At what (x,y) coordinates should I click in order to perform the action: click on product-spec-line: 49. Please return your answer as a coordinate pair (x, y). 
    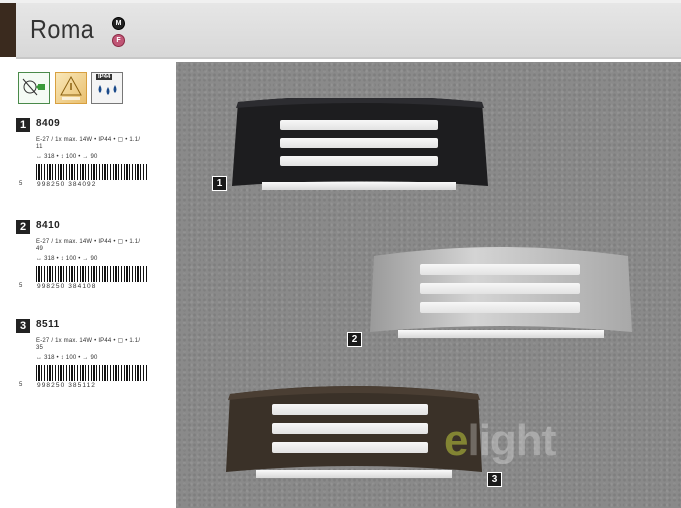
    Looking at the image, I should click on (40, 249).